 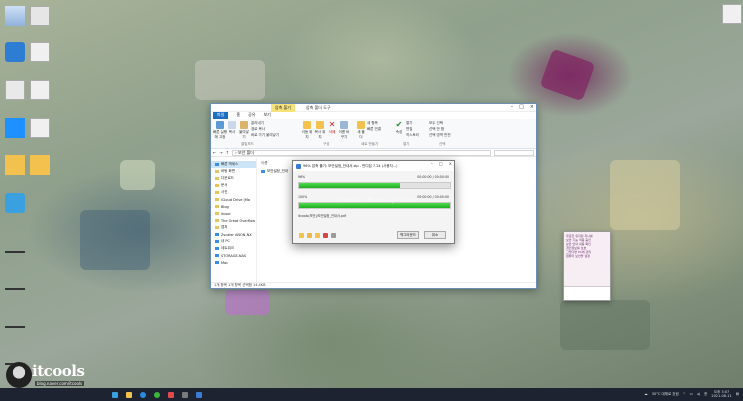 I want to click on tab-view: 보기, so click(x=266, y=115).